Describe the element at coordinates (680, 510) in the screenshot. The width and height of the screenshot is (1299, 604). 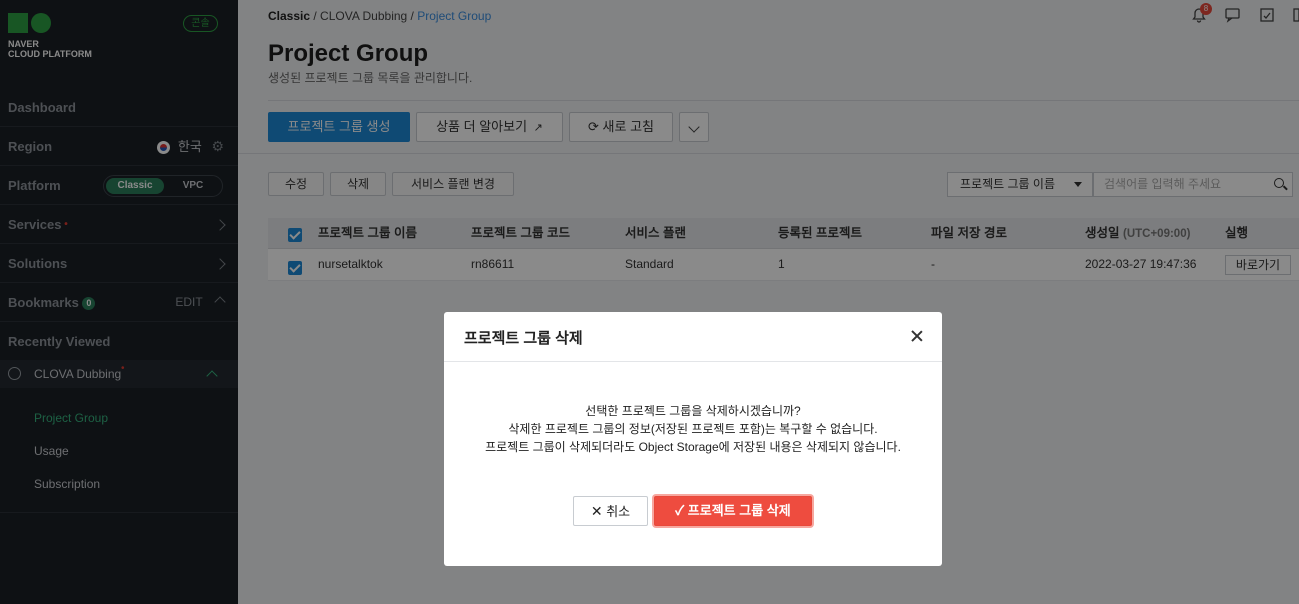
I see `check-icon: ✓` at that location.